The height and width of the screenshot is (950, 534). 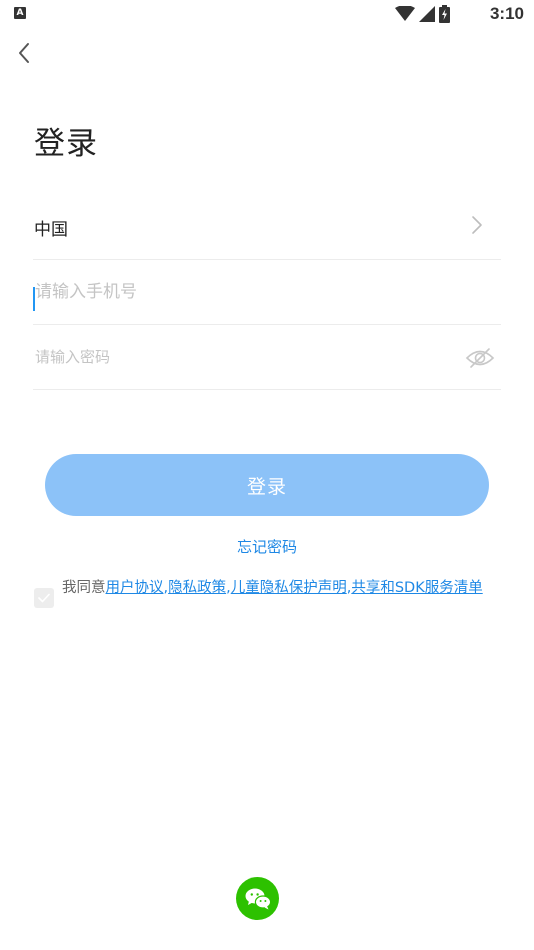 What do you see at coordinates (84, 588) in the screenshot?
I see `agreement-prefix: 我同意` at bounding box center [84, 588].